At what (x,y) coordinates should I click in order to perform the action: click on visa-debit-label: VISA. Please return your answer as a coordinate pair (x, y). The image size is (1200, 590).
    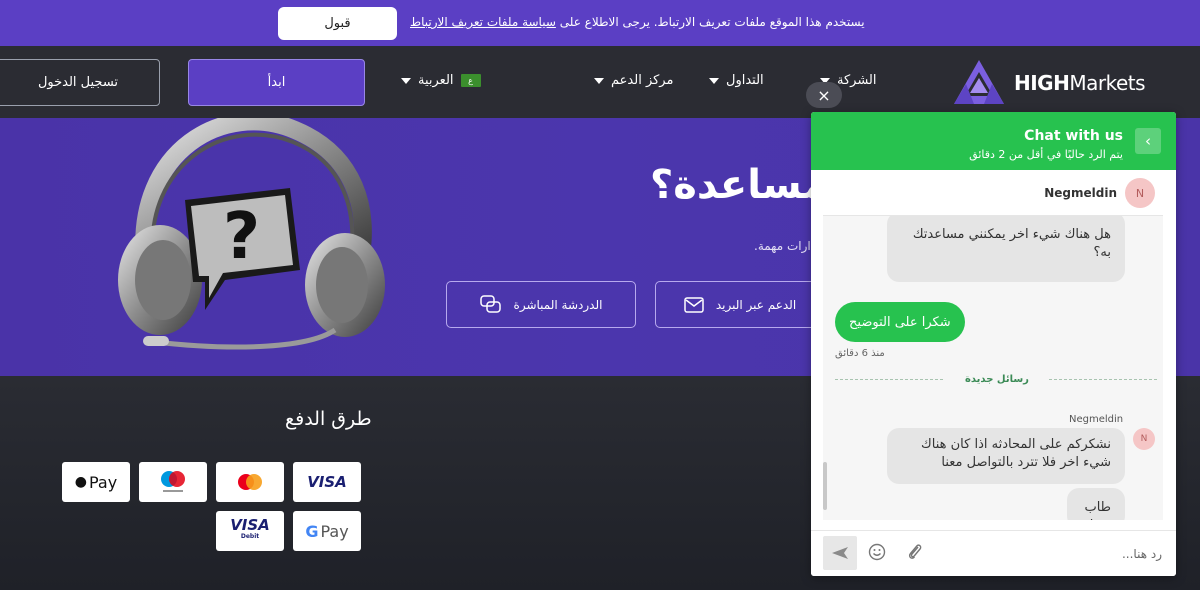
    Looking at the image, I should click on (250, 525).